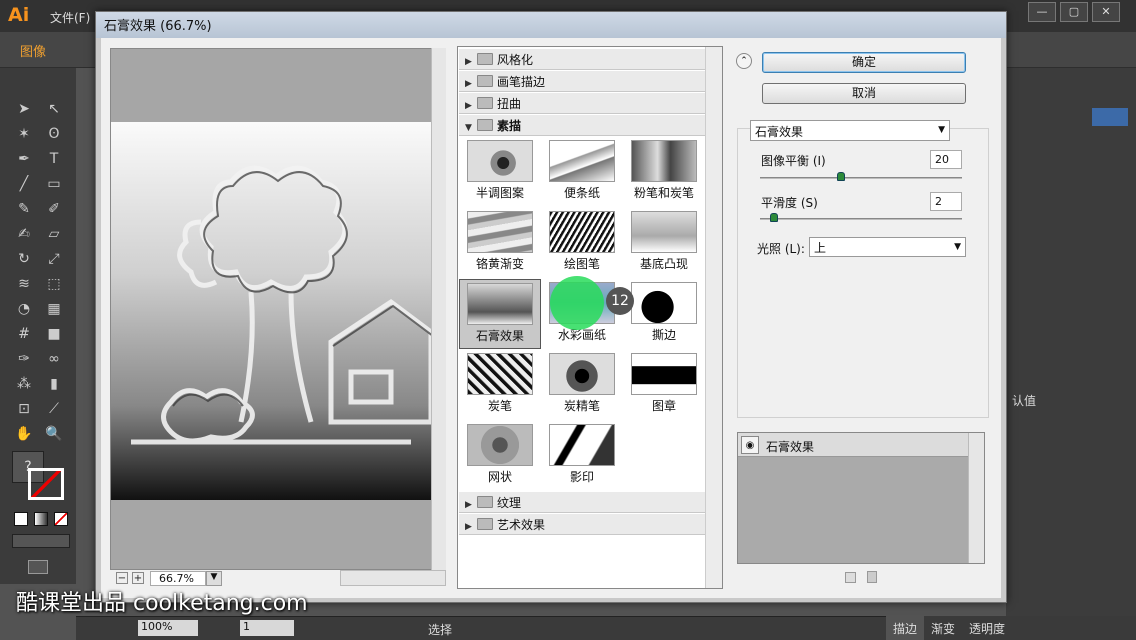 The height and width of the screenshot is (640, 1136). I want to click on selection-arrow-icon: ➤, so click(24, 109).